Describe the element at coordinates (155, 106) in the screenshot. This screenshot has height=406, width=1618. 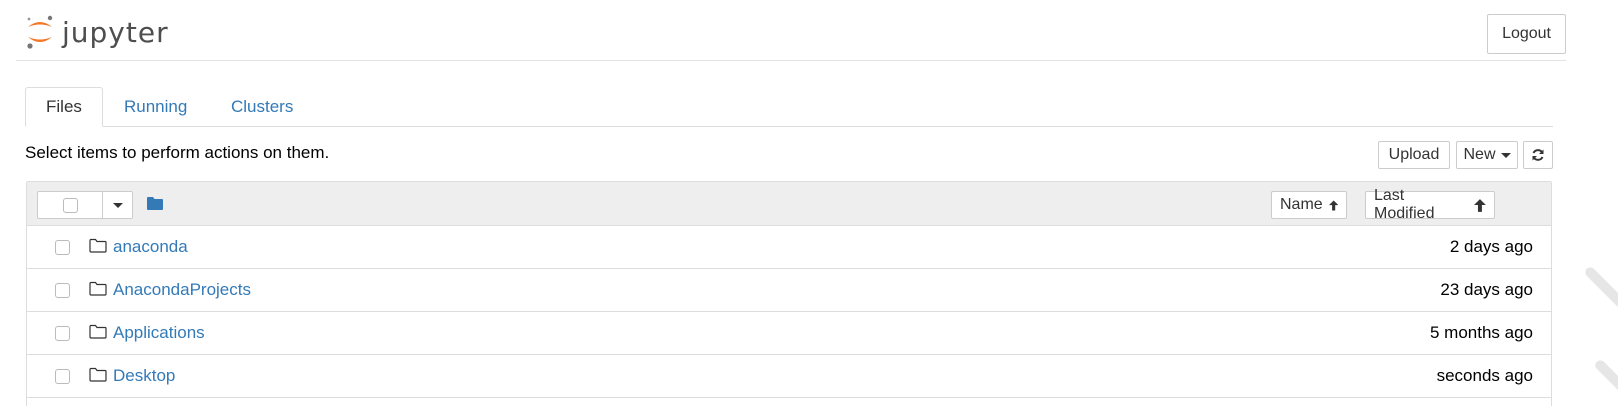
I see `tab-running: Running` at that location.